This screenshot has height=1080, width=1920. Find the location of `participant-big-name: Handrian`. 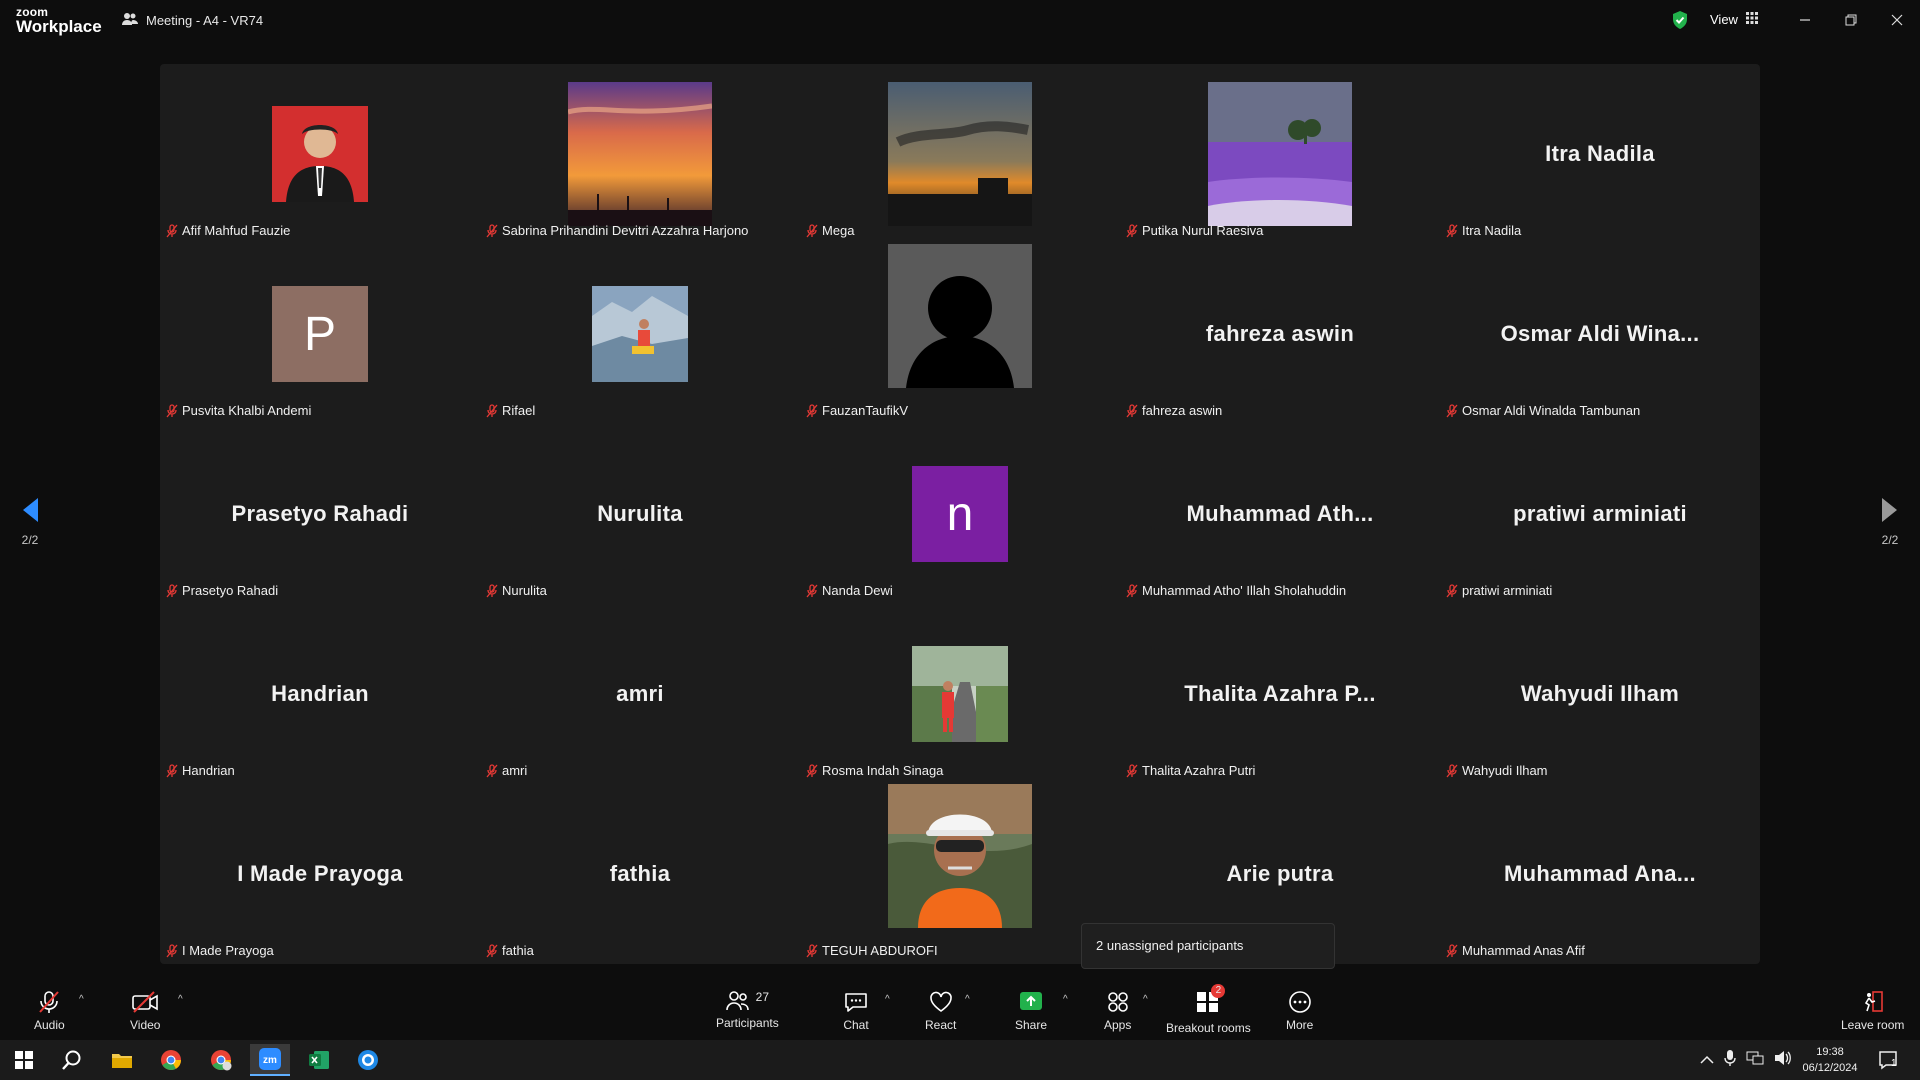

participant-big-name: Handrian is located at coordinates (320, 693).